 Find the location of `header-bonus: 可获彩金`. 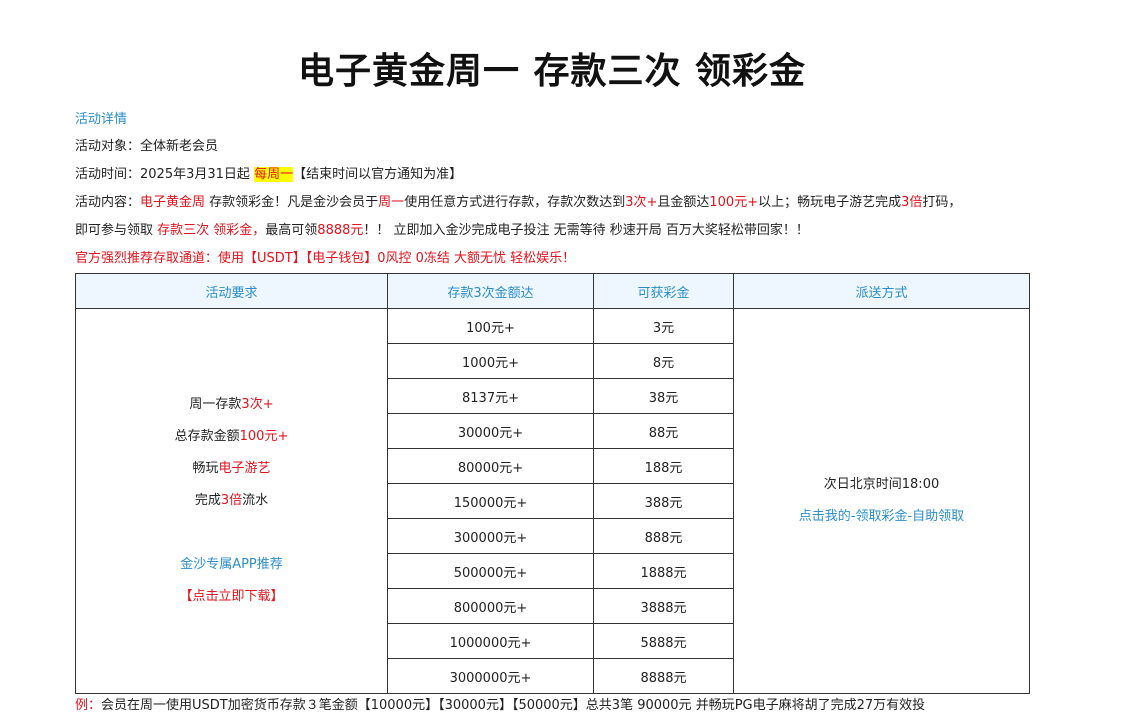

header-bonus: 可获彩金 is located at coordinates (663, 291).